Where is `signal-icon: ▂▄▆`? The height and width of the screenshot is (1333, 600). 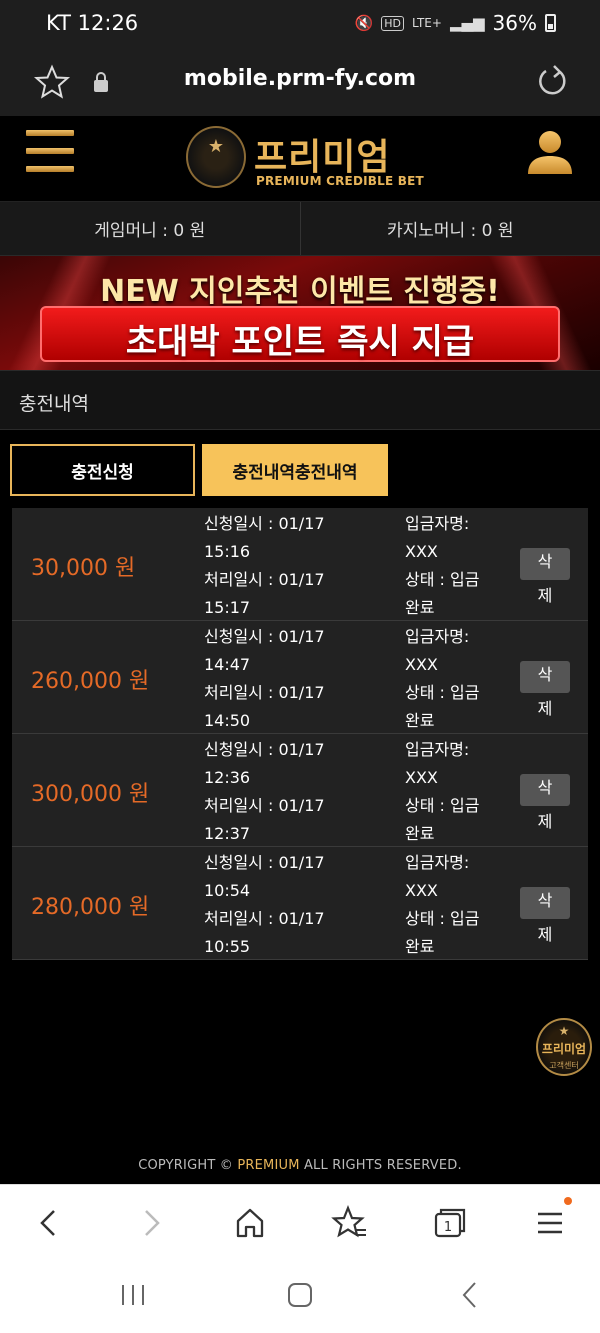 signal-icon: ▂▄▆ is located at coordinates (467, 23).